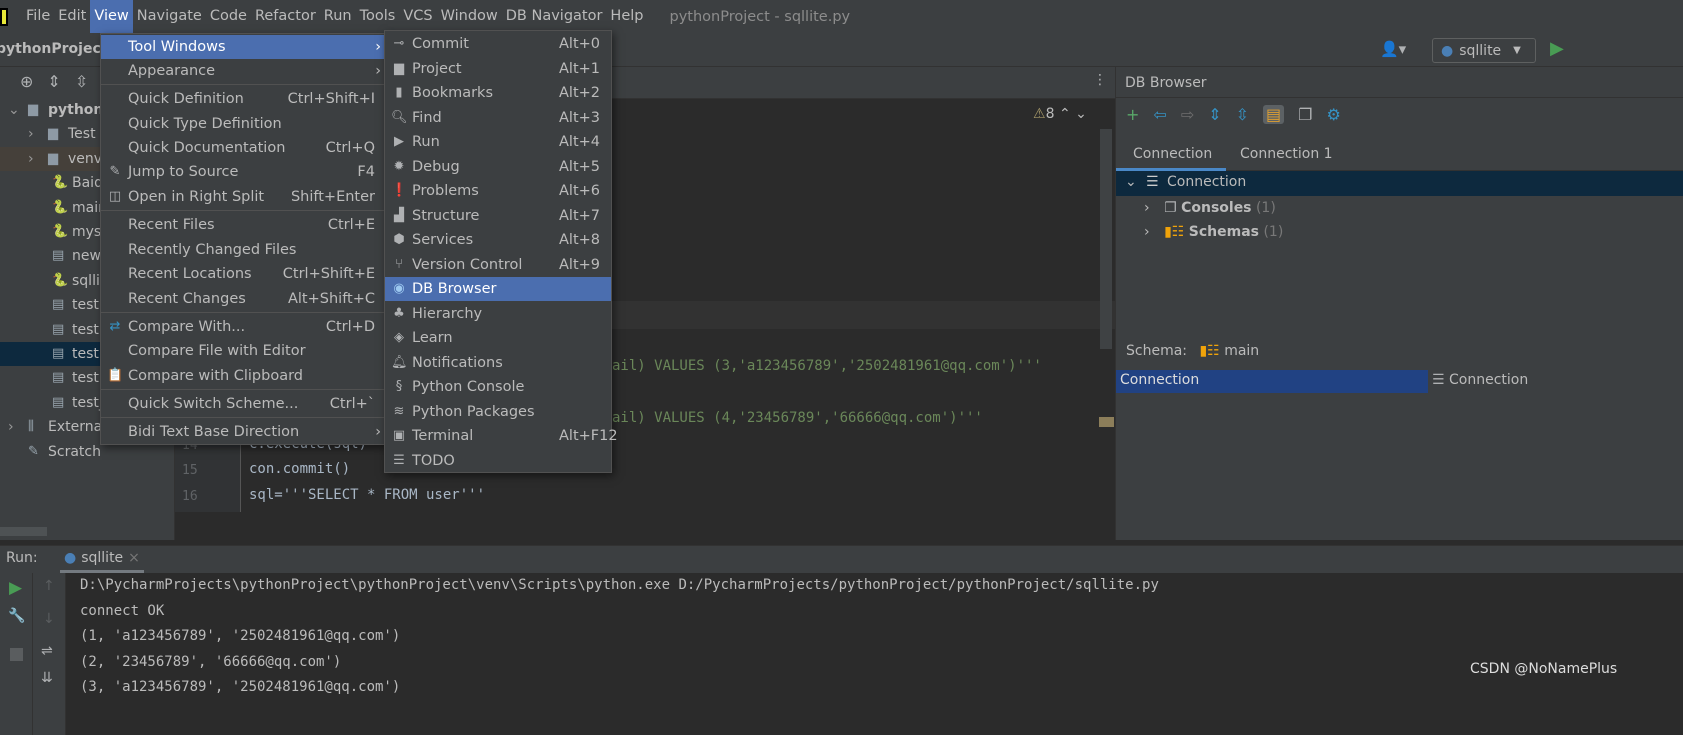  What do you see at coordinates (16, 654) in the screenshot?
I see `stop-icon` at bounding box center [16, 654].